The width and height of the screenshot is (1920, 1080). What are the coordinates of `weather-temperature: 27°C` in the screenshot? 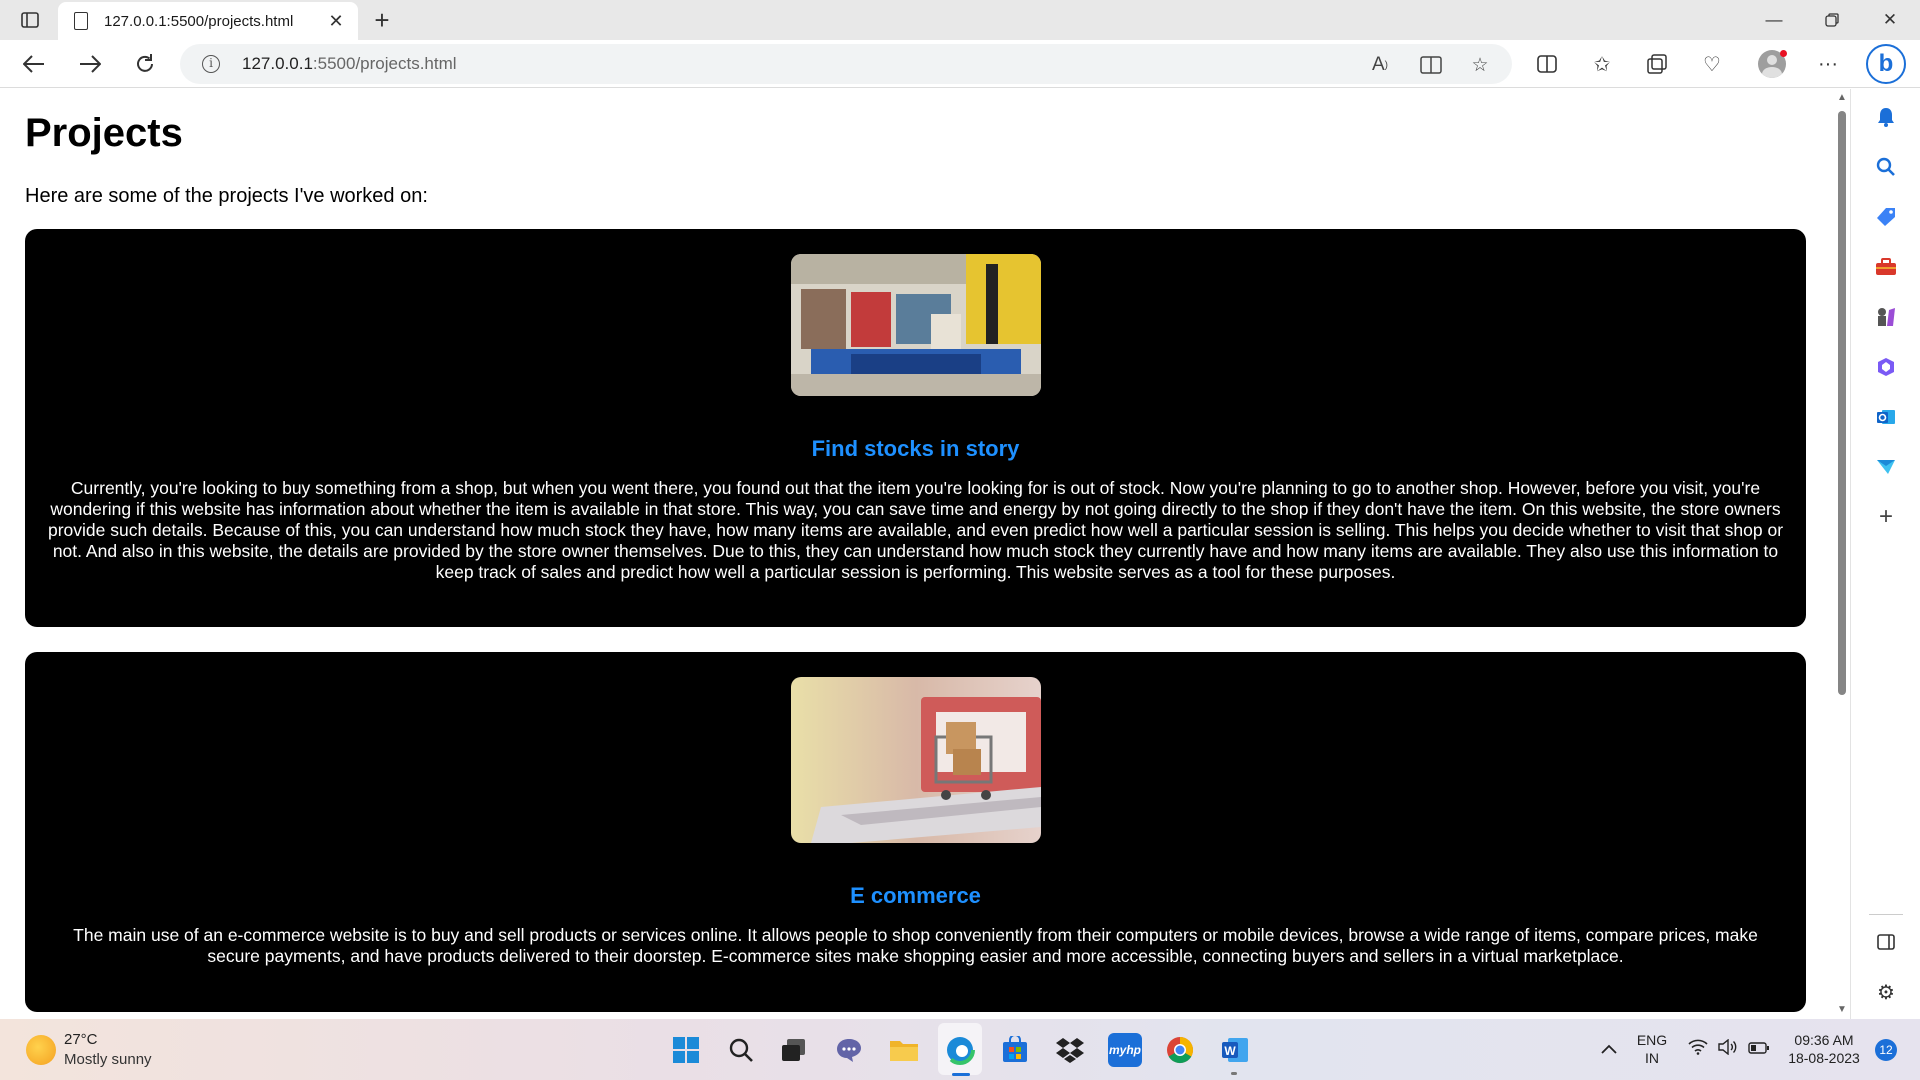 It's located at (81, 1039).